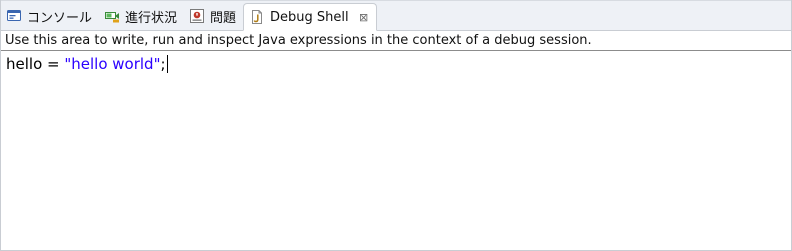 The image size is (792, 251). I want to click on tab-console: コンソール, so click(50, 16).